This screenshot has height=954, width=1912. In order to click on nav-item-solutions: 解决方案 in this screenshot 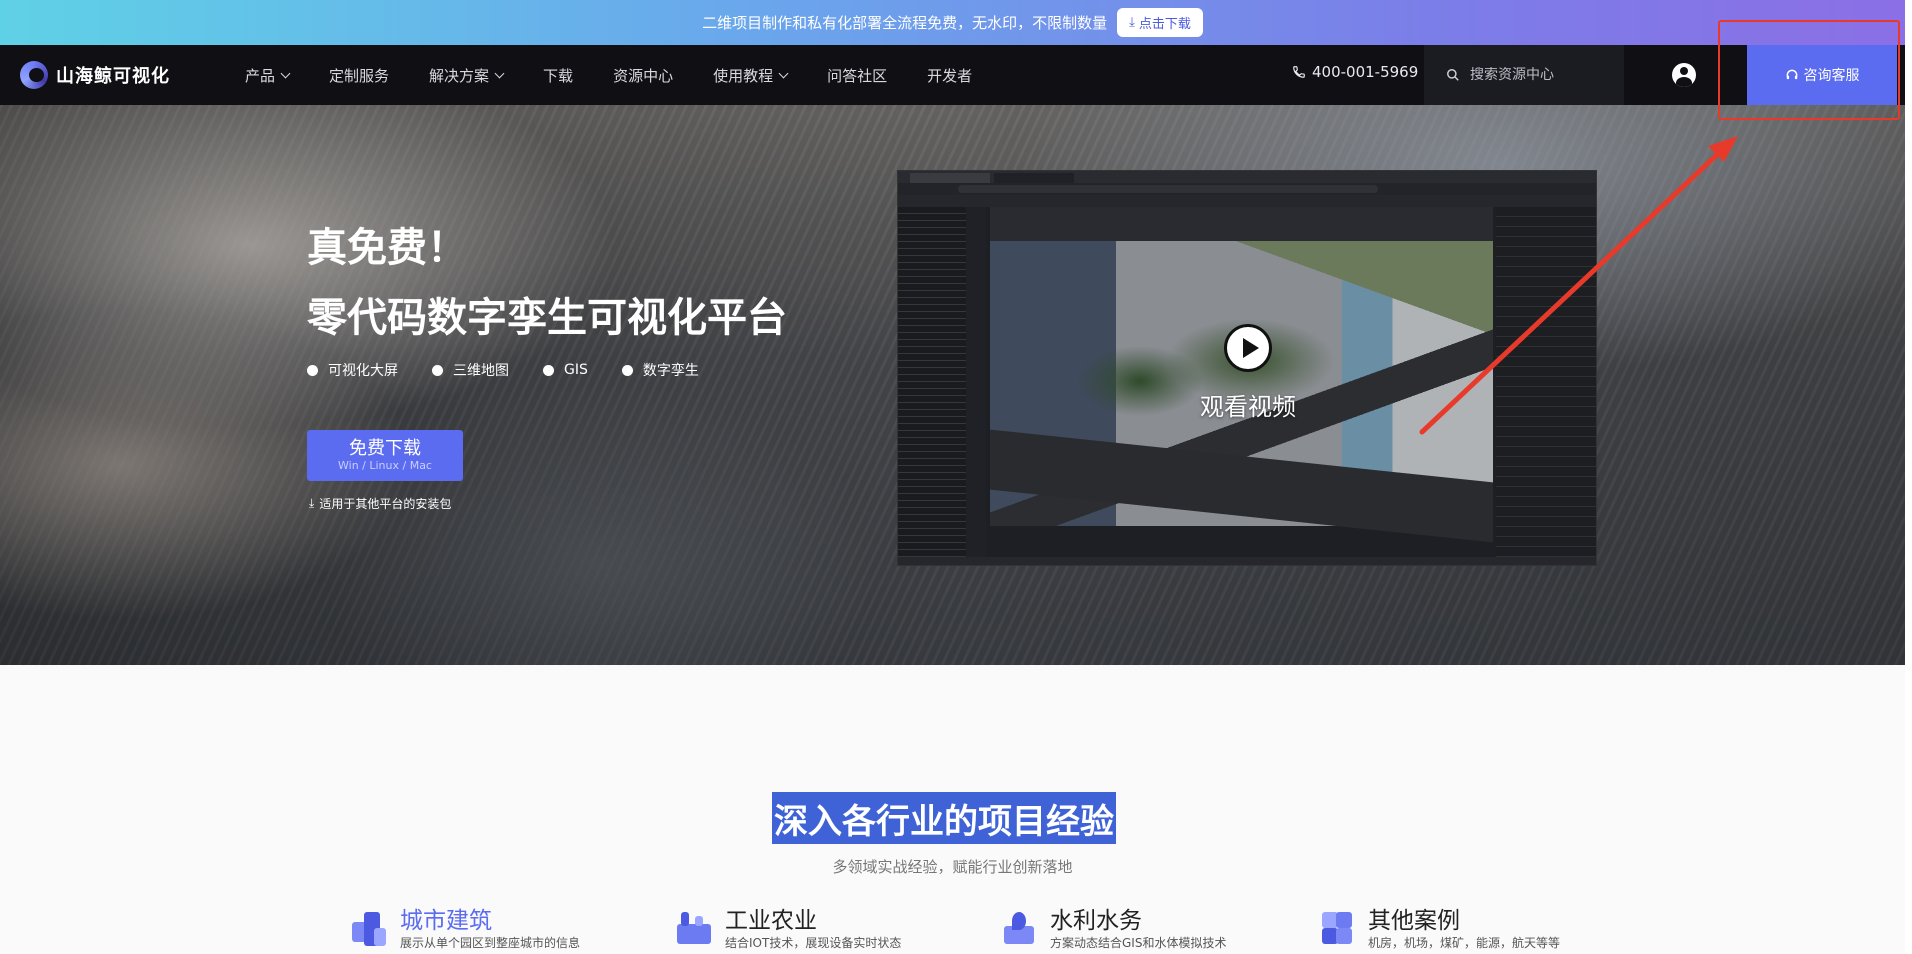, I will do `click(467, 75)`.